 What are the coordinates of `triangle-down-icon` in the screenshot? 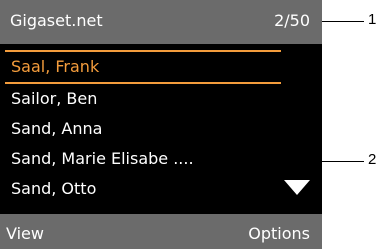 It's located at (297, 187).